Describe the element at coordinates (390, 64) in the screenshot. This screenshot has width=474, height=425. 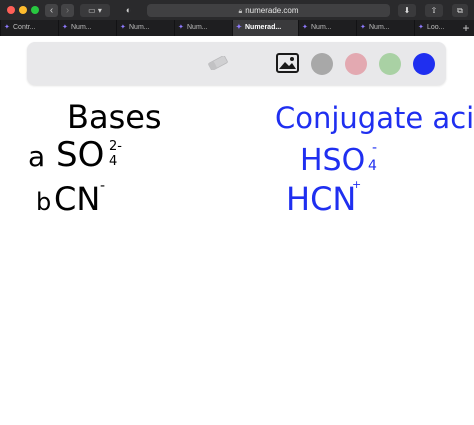
I see `color-green-swatch` at that location.